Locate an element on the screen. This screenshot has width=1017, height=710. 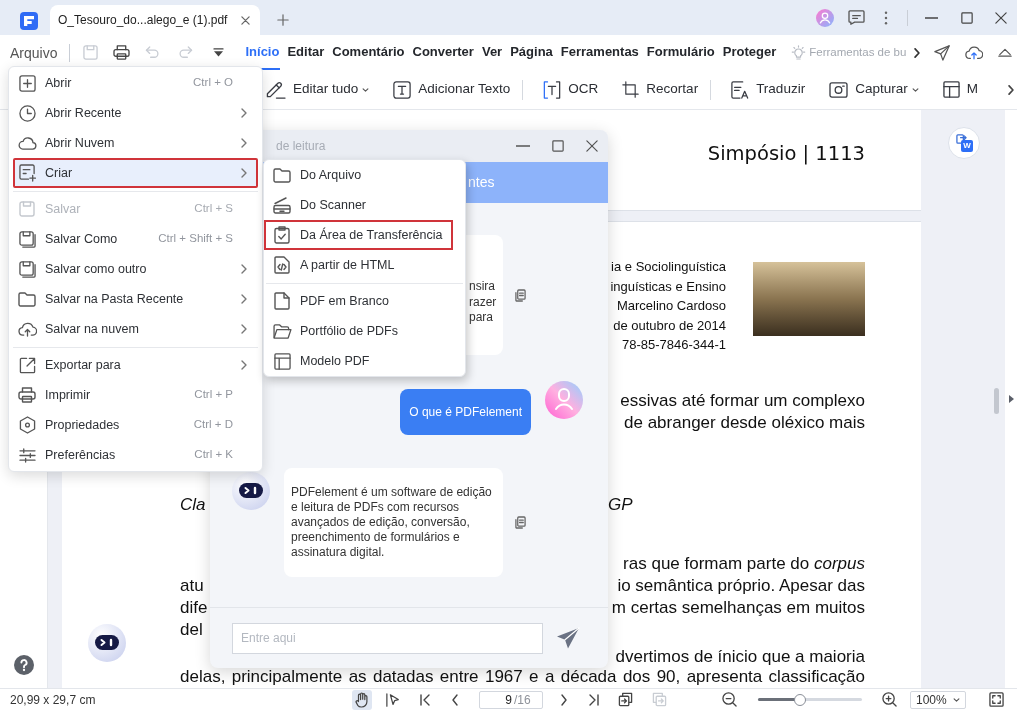
file-menu-button: Arquivo is located at coordinates (34, 52).